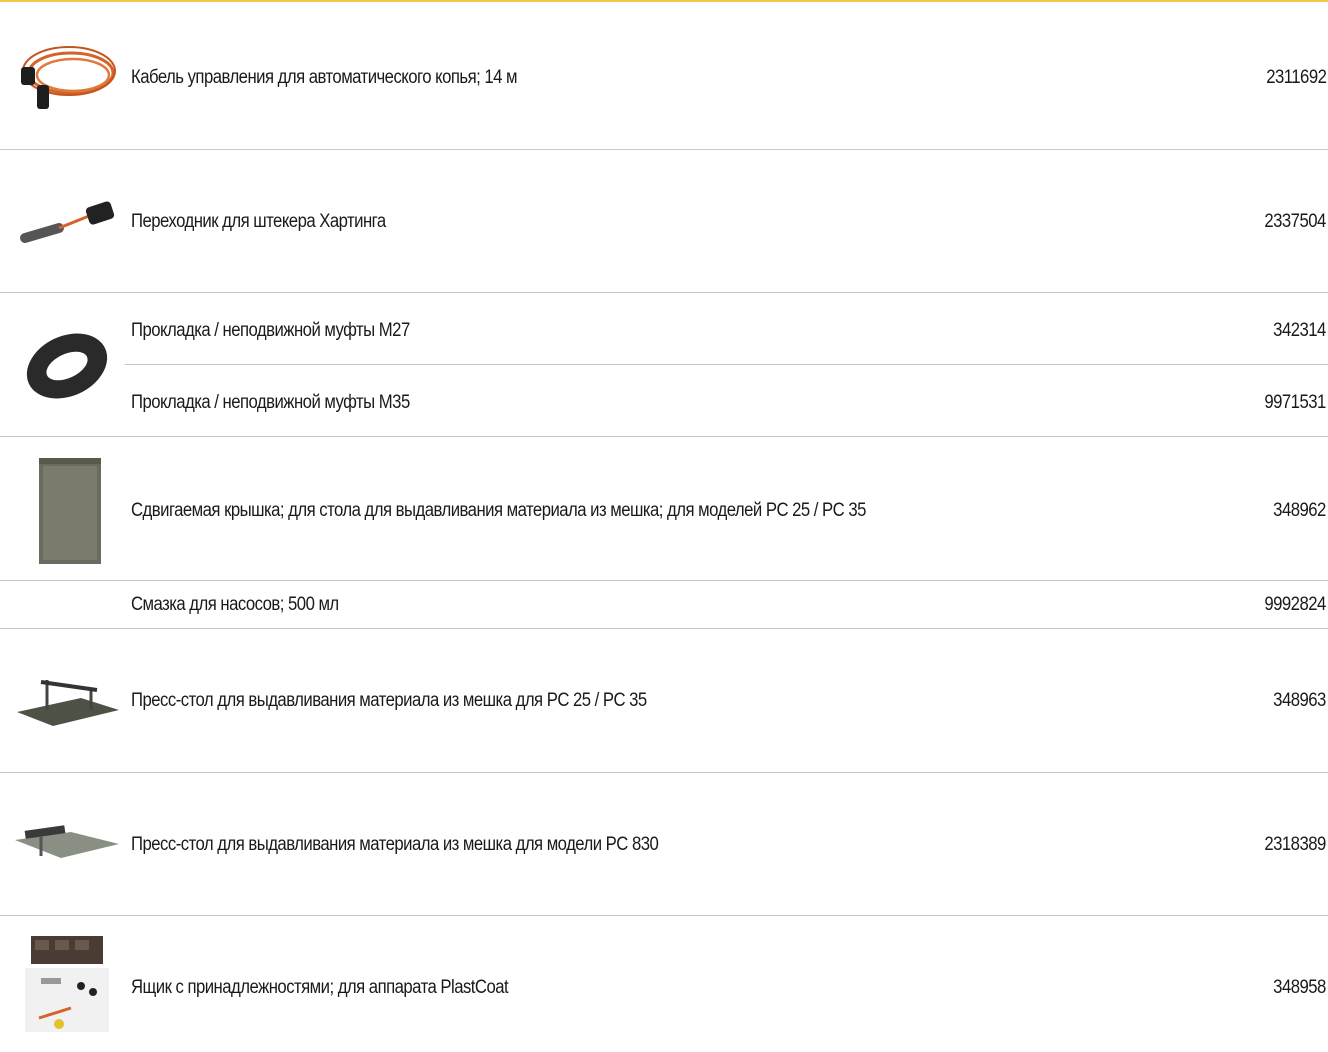  Describe the element at coordinates (1296, 77) in the screenshot. I see `item-code: 2311692` at that location.